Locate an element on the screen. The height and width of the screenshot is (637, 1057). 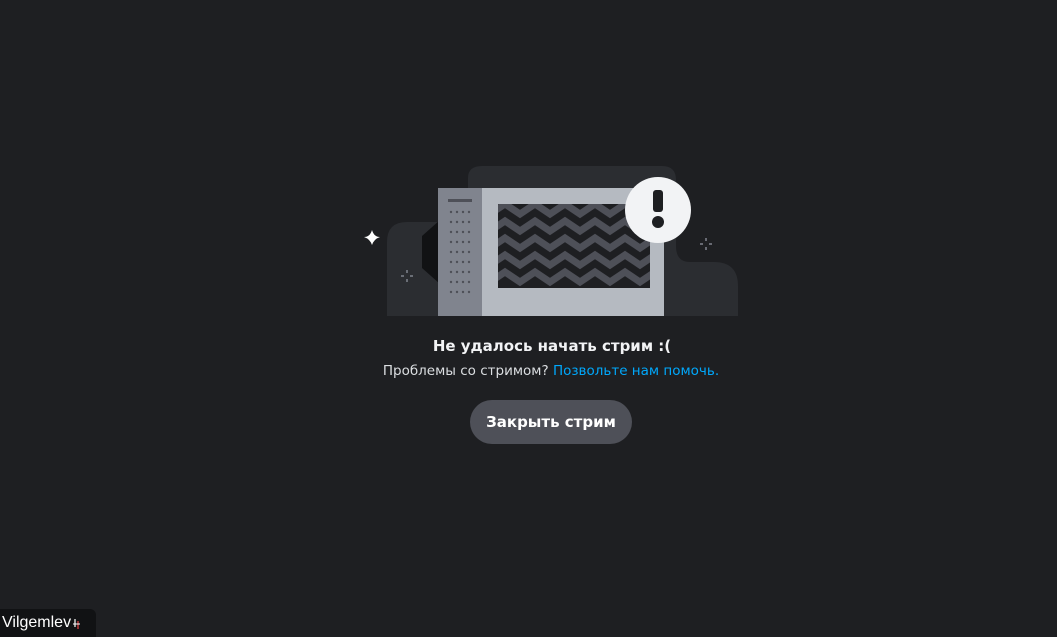
exclamation-icon is located at coordinates (658, 210).